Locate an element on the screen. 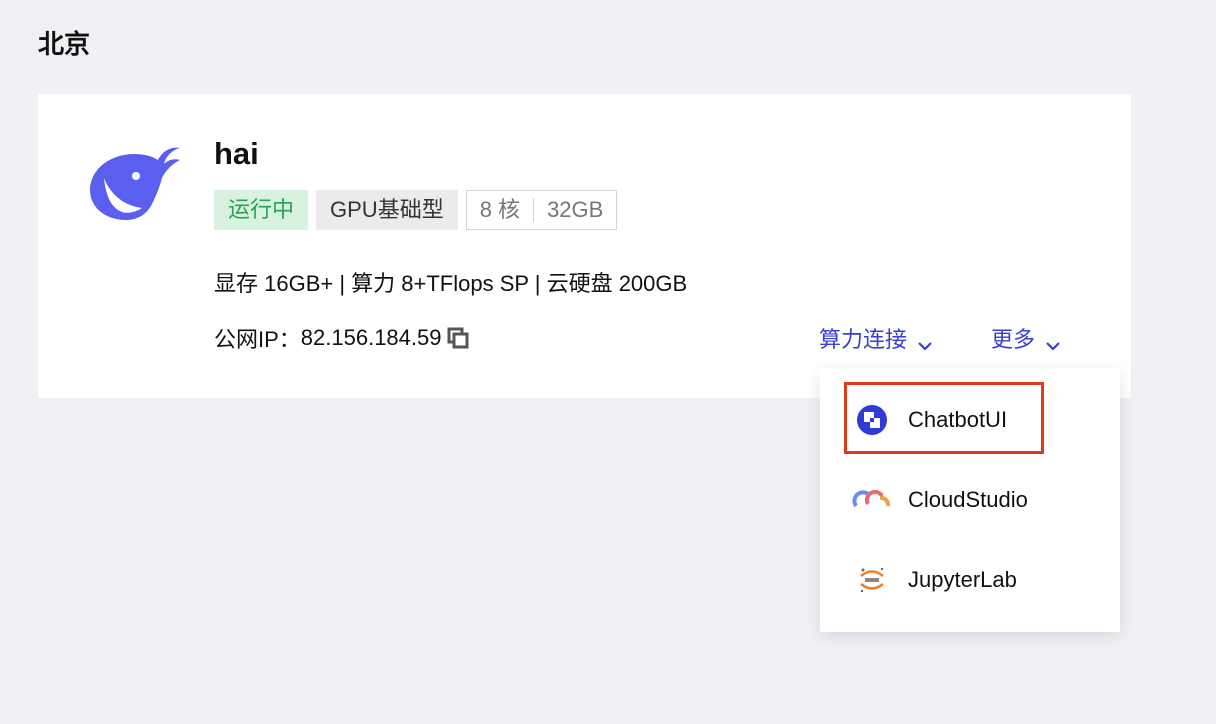  instance-tags: 运行中 GPU基础型 8 核 32GB is located at coordinates (416, 210).